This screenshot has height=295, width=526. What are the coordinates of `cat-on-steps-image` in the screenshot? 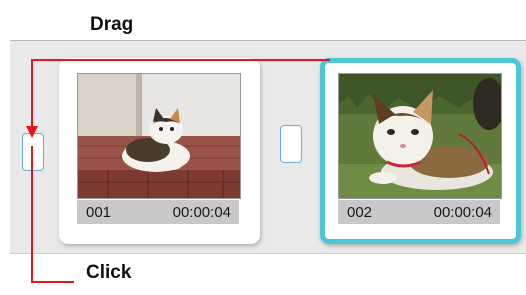 It's located at (159, 136).